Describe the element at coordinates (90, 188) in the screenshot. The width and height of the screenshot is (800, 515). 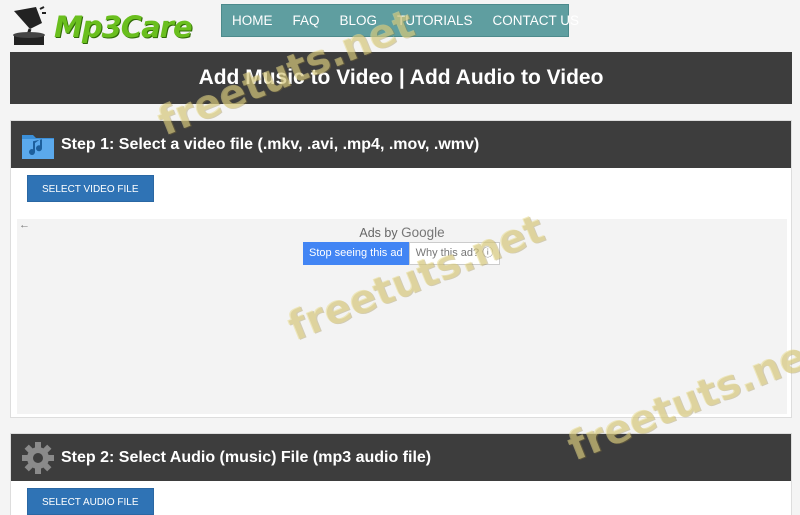
I see `select-video-file-button: SELECT VIDEO FILE` at that location.